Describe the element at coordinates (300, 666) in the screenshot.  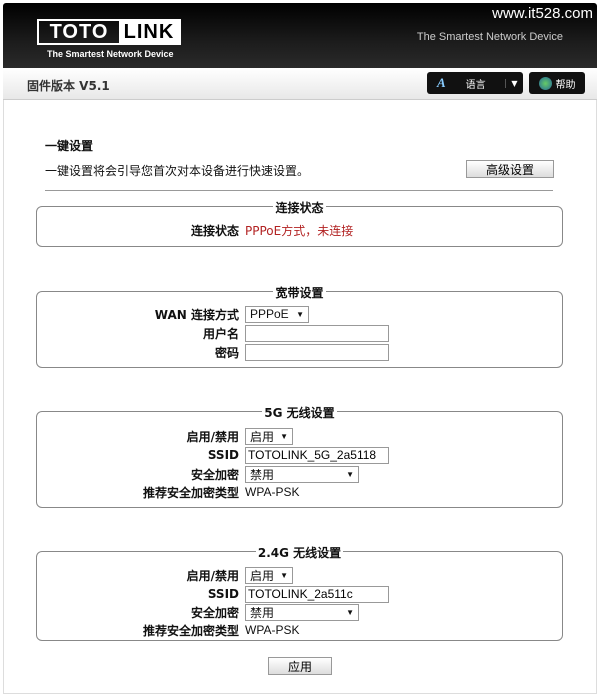
I see `apply-button: 应用` at that location.